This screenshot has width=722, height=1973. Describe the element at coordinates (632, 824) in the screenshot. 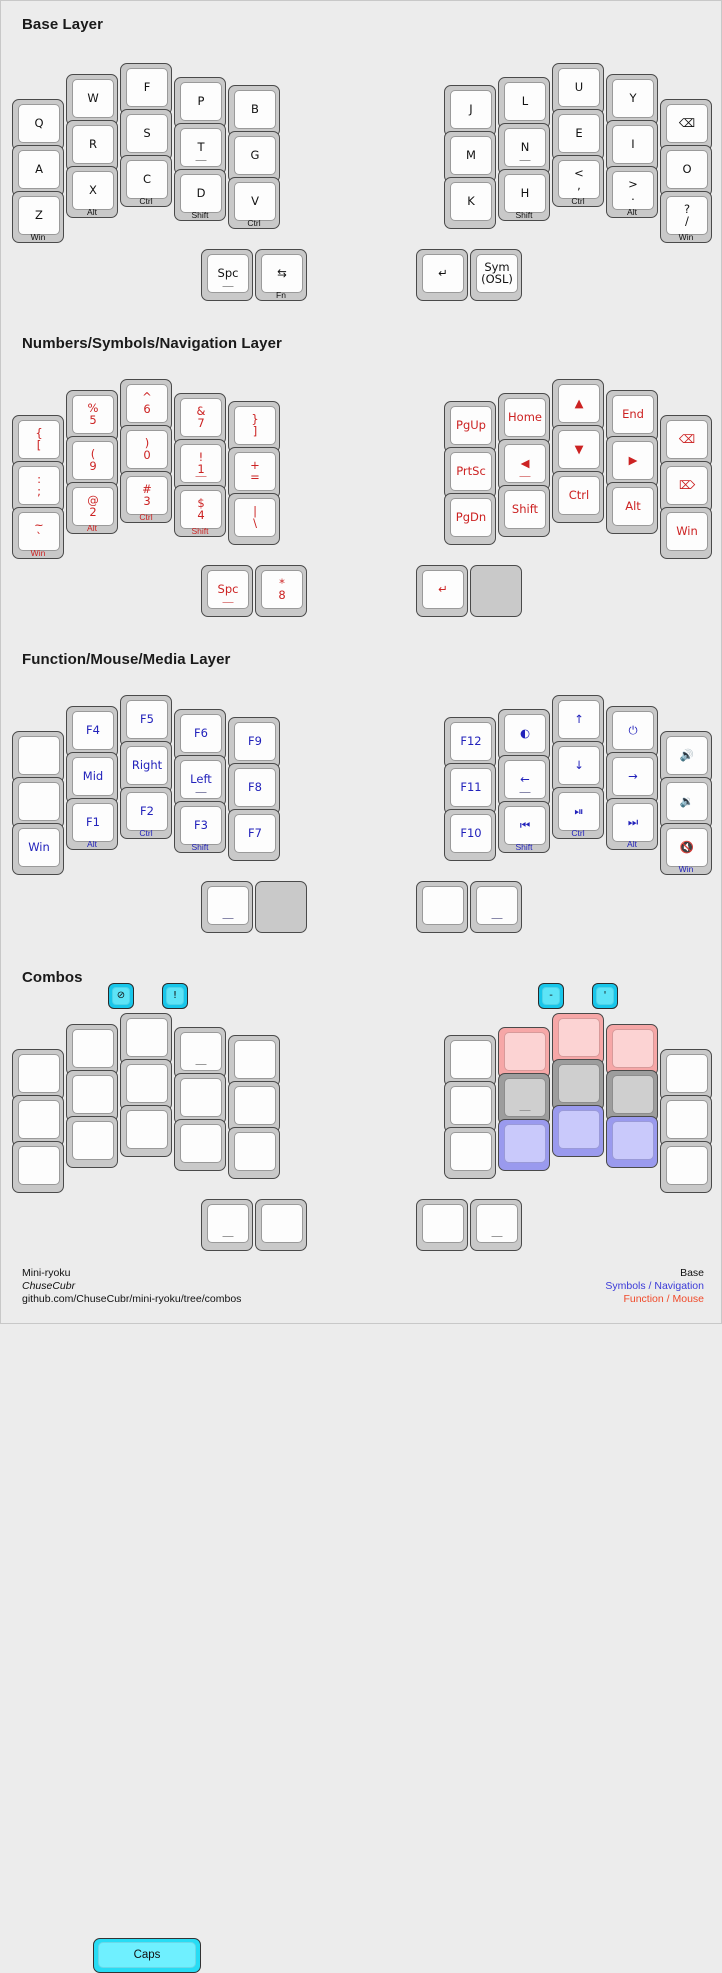

I see `key: ⏭ Alt` at that location.